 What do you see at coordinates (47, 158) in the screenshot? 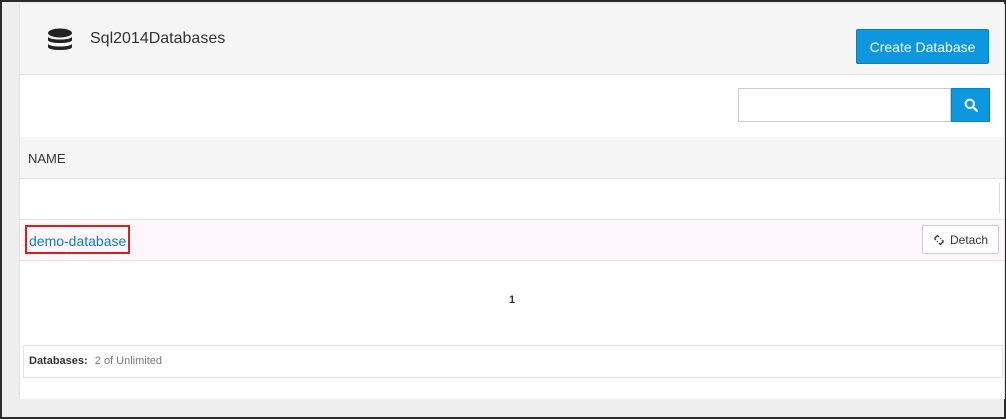
I see `column-header-name: NAME` at bounding box center [47, 158].